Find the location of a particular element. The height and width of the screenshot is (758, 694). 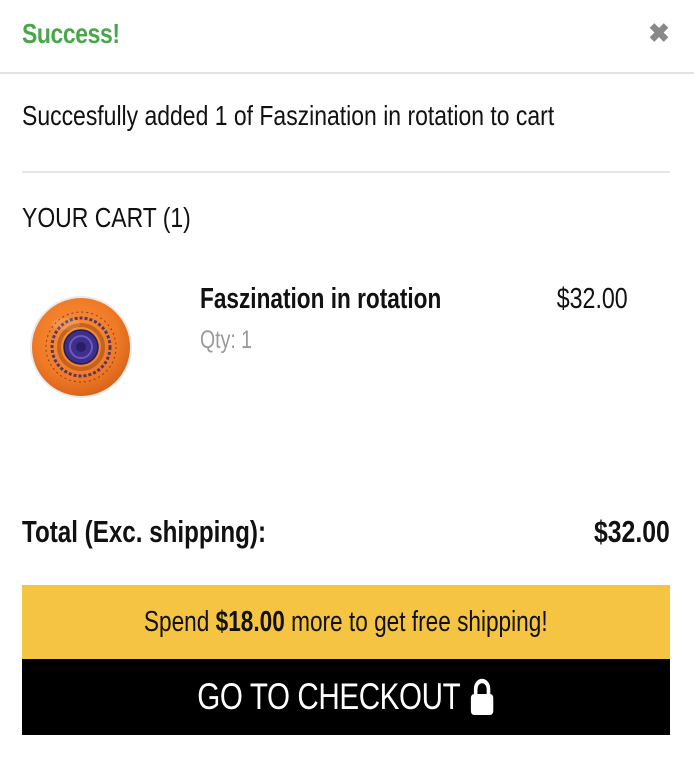

free-shipping-suffix: more to get free shipping! is located at coordinates (416, 621).